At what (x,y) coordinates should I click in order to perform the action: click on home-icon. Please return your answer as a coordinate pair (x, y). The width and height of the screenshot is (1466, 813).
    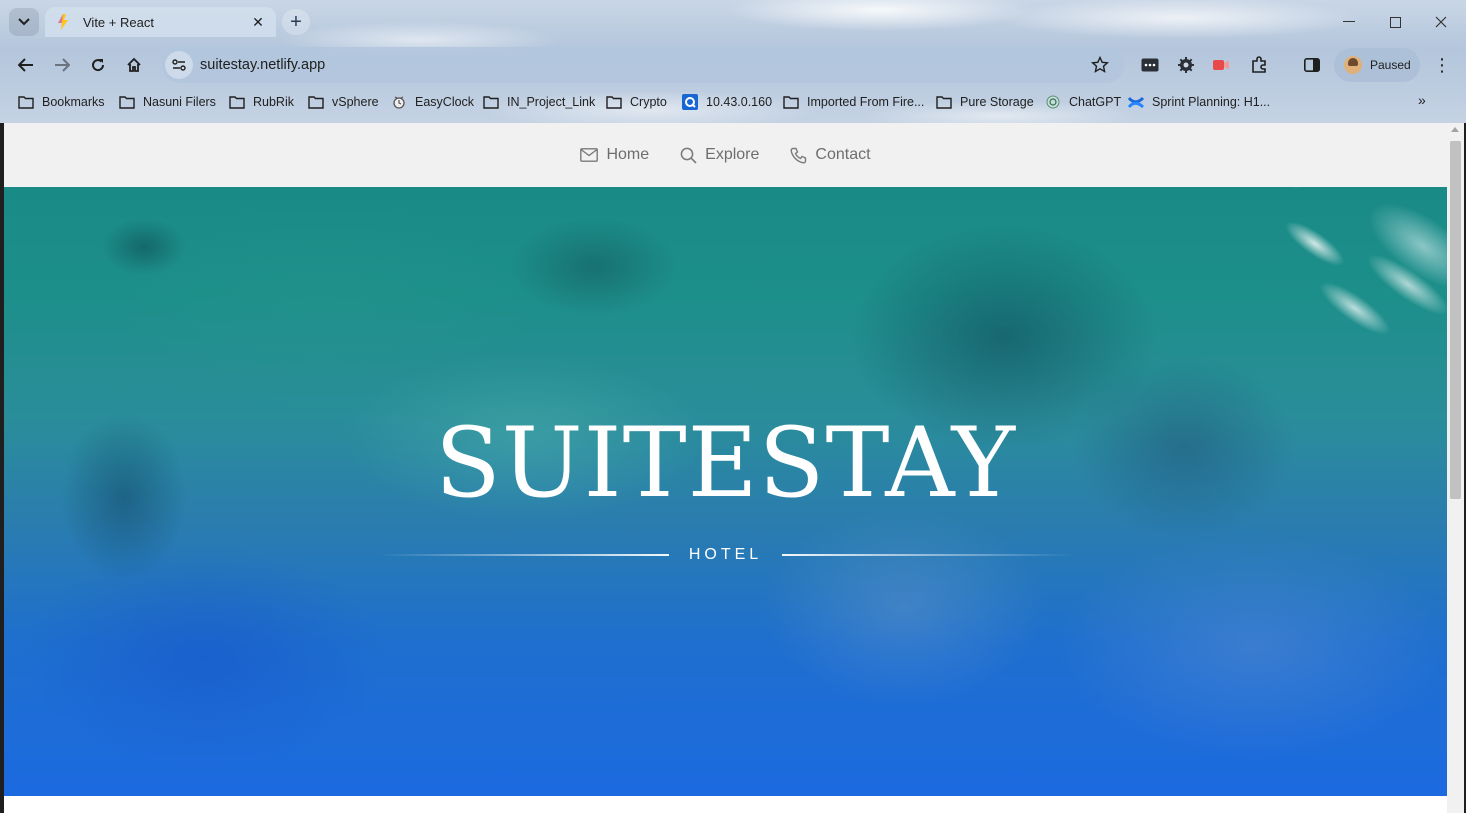
    Looking at the image, I should click on (134, 64).